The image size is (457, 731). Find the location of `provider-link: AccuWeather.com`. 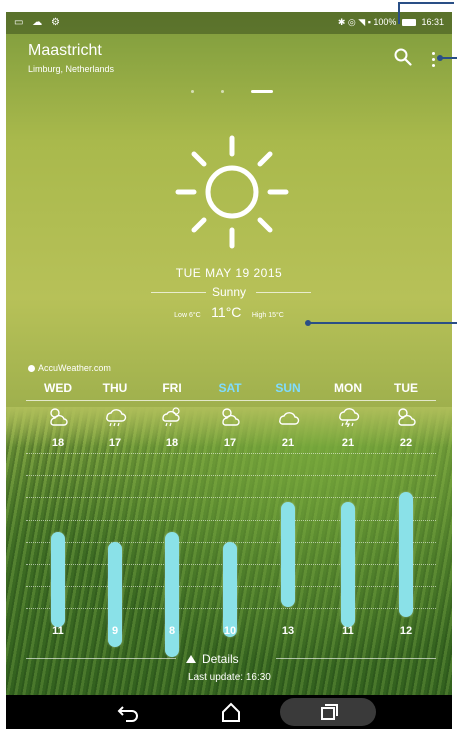

provider-link: AccuWeather.com is located at coordinates (69, 368).